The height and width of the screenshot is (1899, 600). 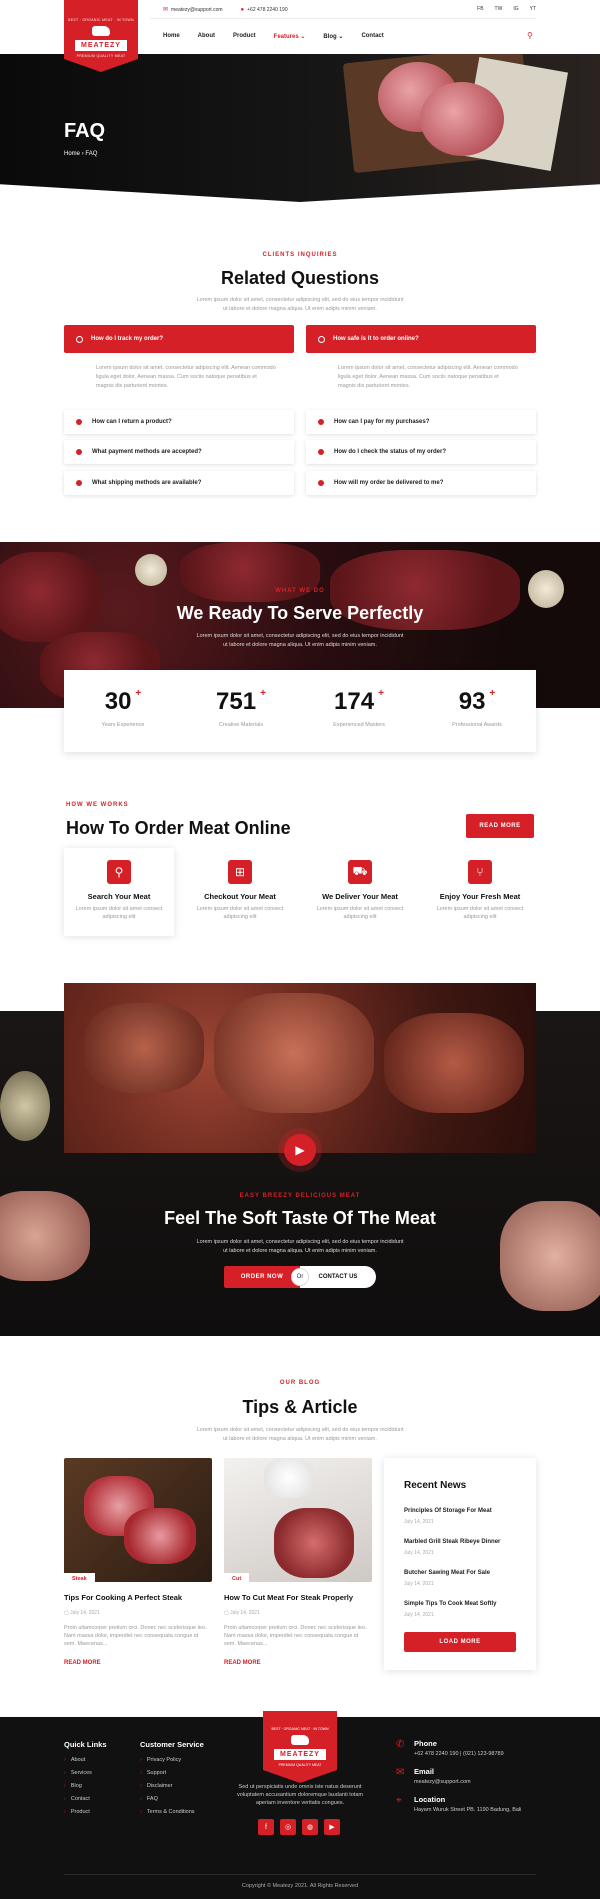 What do you see at coordinates (425, 1743) in the screenshot?
I see `phone-title: Phone` at bounding box center [425, 1743].